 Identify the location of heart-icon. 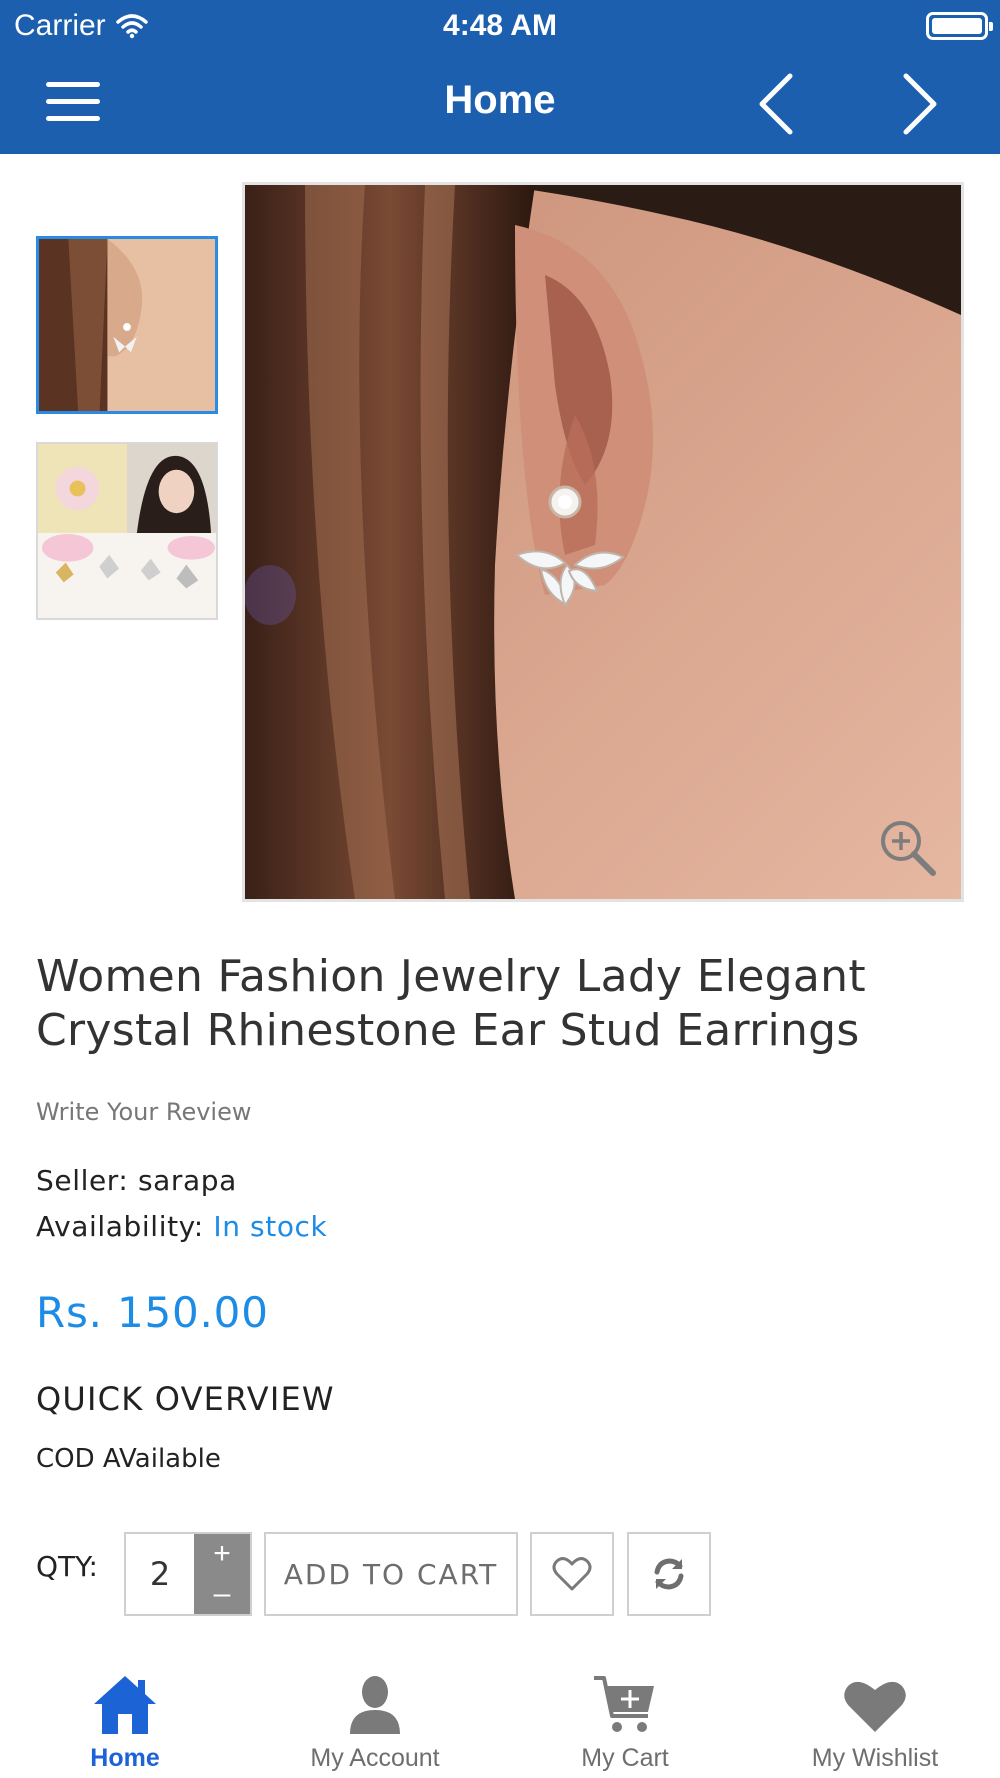
(875, 1706).